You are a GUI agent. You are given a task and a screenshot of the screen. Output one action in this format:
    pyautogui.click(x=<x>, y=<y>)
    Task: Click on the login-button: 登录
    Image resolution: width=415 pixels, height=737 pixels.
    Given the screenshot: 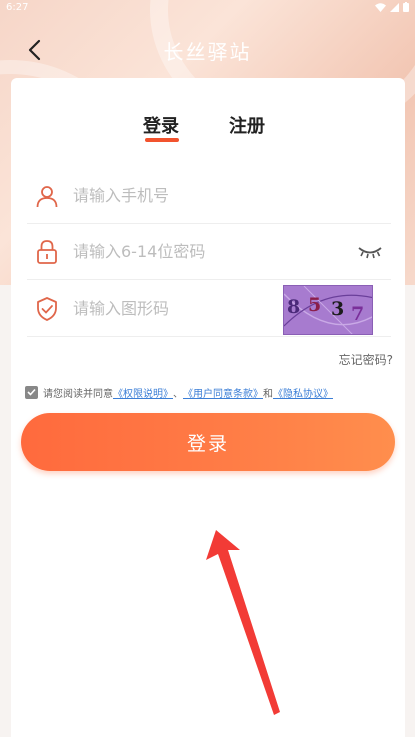 What is the action you would take?
    pyautogui.click(x=208, y=442)
    